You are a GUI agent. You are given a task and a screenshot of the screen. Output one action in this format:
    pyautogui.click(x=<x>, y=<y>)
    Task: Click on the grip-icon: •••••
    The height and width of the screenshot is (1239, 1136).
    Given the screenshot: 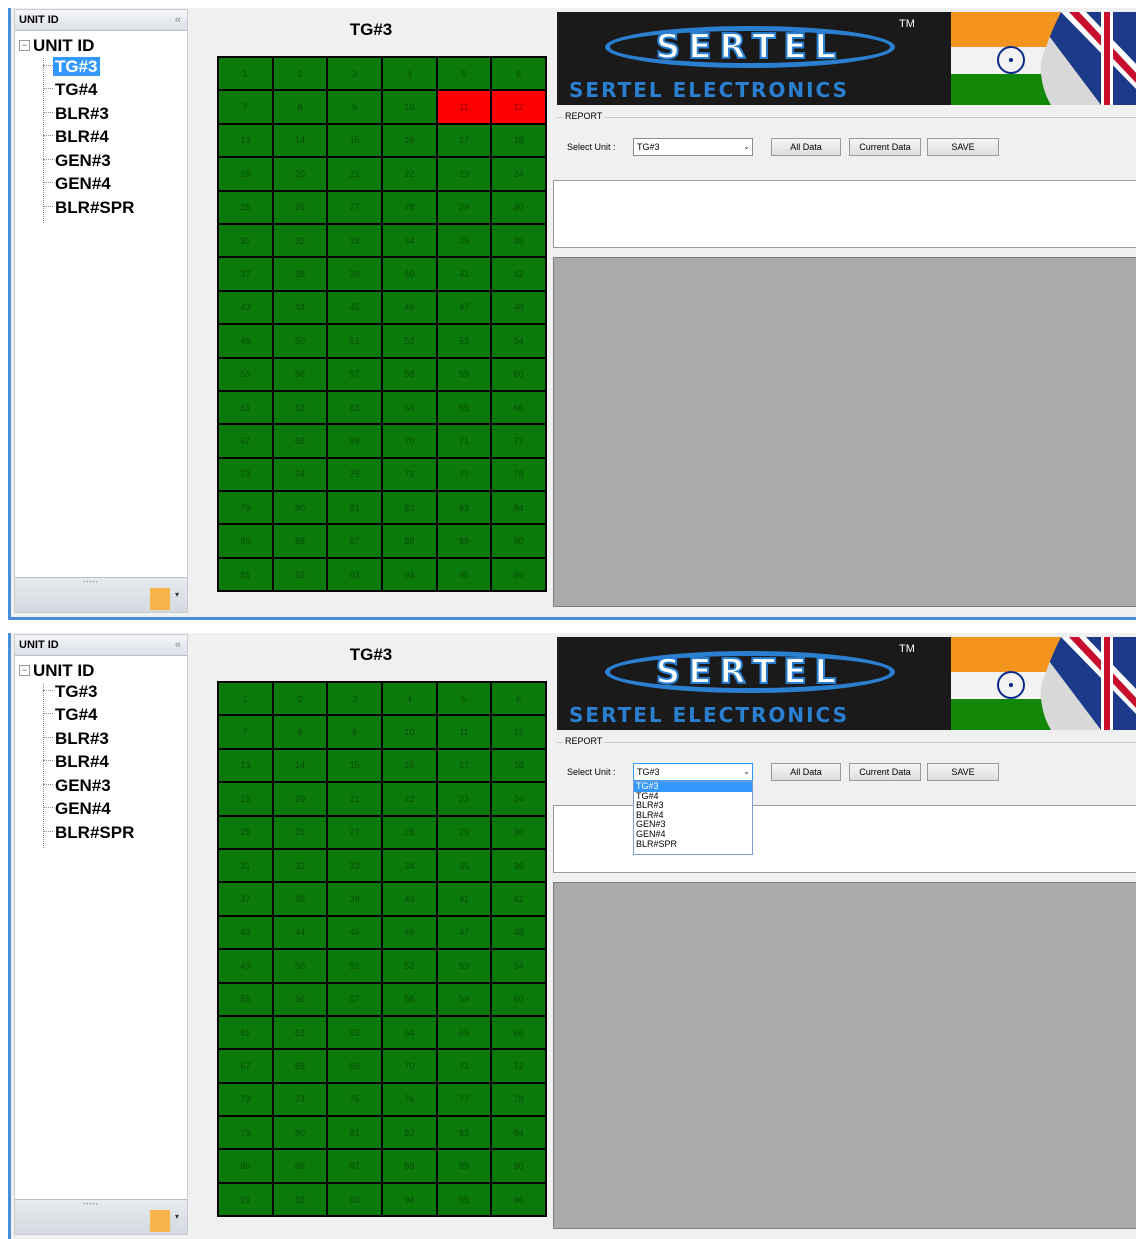 What is the action you would take?
    pyautogui.click(x=91, y=1205)
    